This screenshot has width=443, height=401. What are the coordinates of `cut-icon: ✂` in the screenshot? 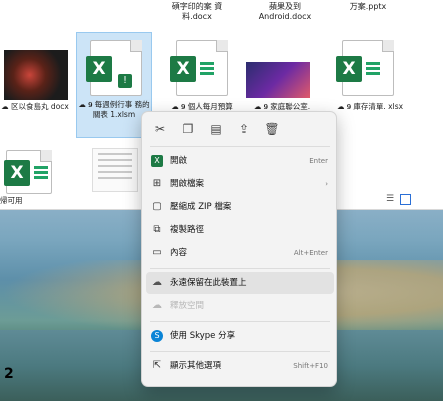 It's located at (160, 129).